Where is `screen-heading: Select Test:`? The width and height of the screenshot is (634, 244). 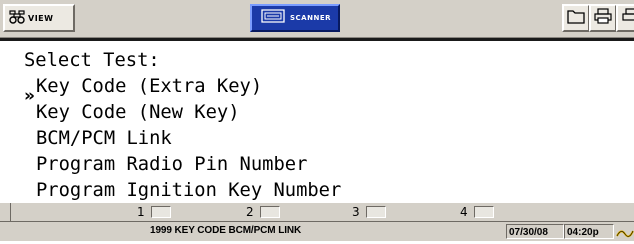 screen-heading: Select Test: is located at coordinates (92, 60).